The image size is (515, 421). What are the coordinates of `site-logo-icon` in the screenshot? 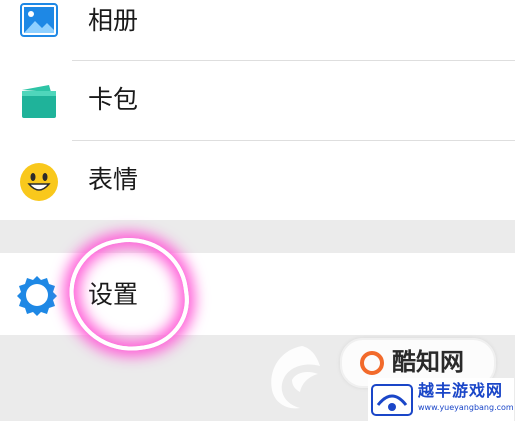 It's located at (392, 400).